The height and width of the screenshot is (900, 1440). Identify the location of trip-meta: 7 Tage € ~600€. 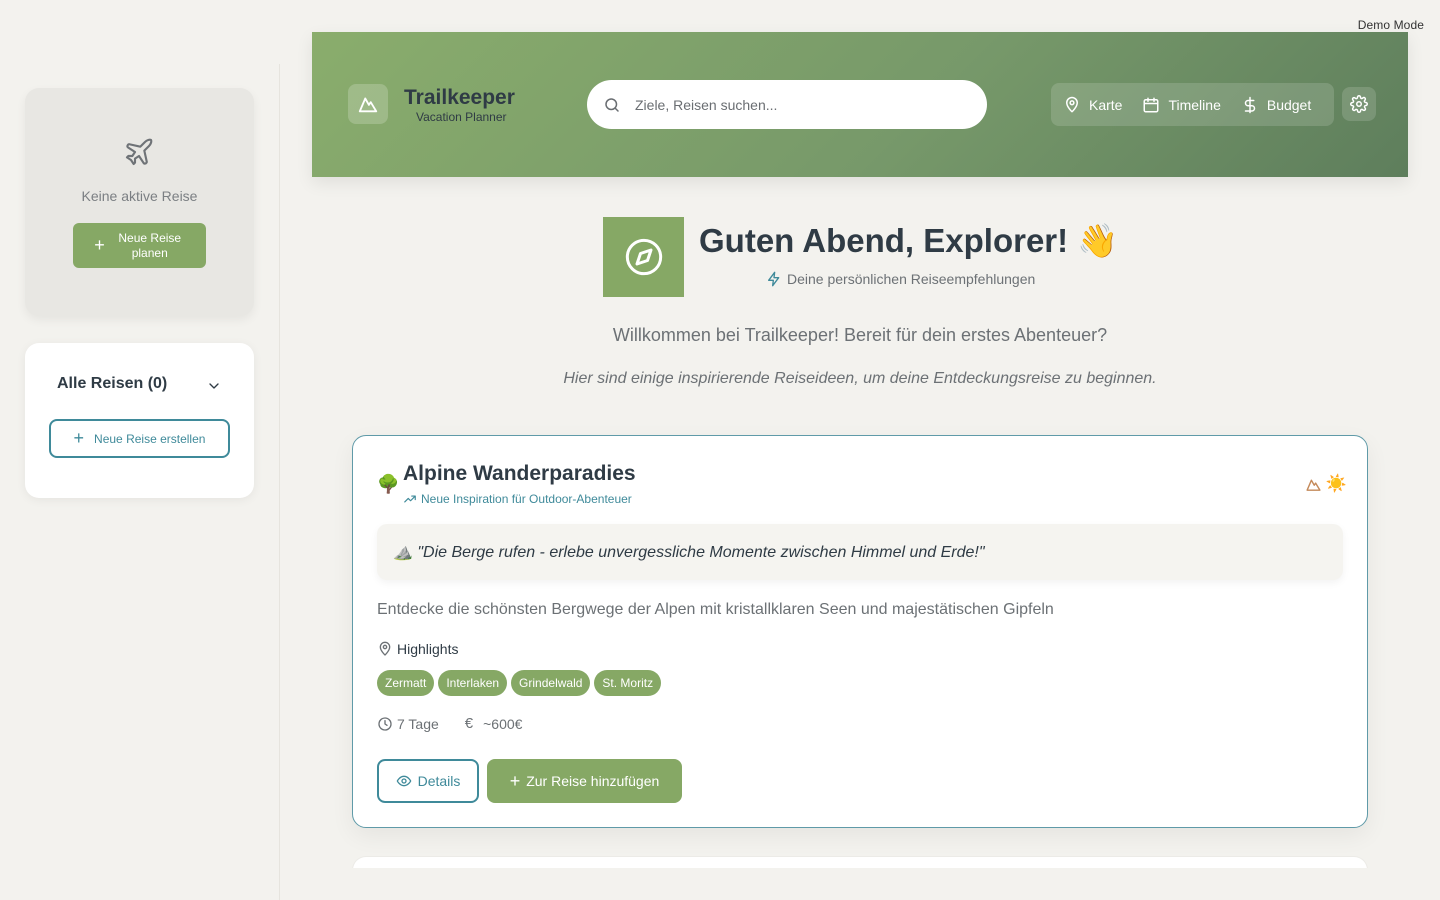
(449, 723).